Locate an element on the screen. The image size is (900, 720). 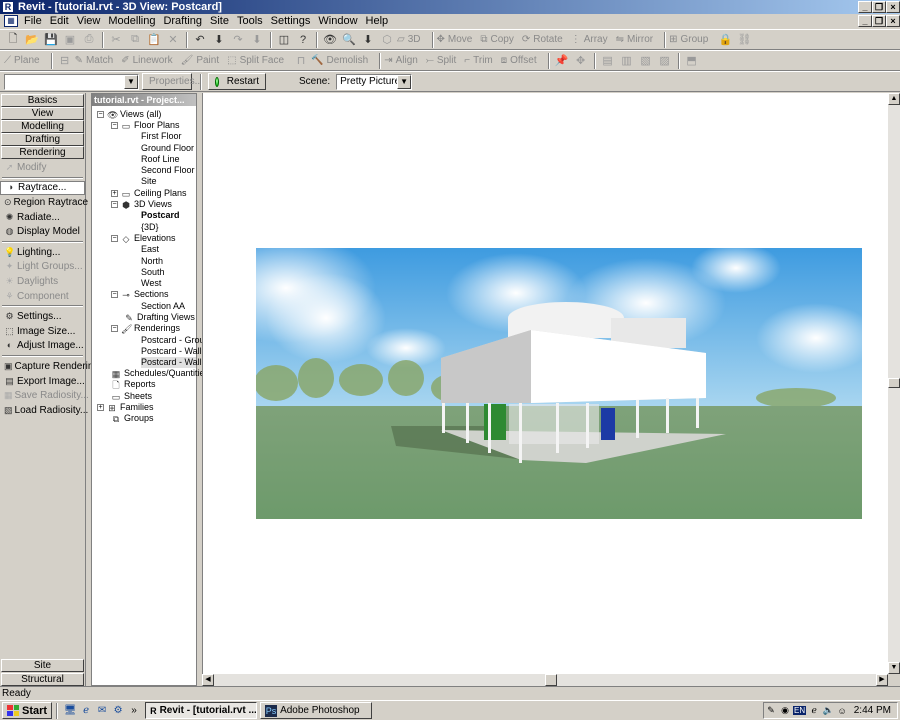
tree-item: South is located at coordinates (153, 272).